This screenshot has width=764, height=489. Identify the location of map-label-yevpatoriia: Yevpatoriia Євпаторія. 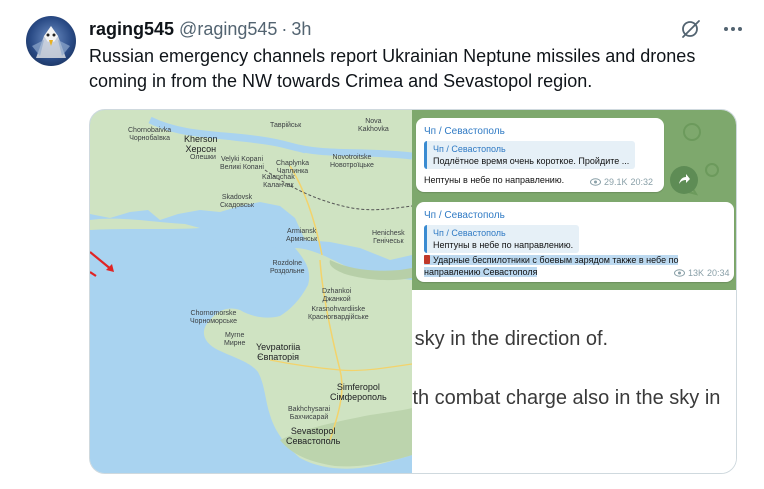
(278, 352).